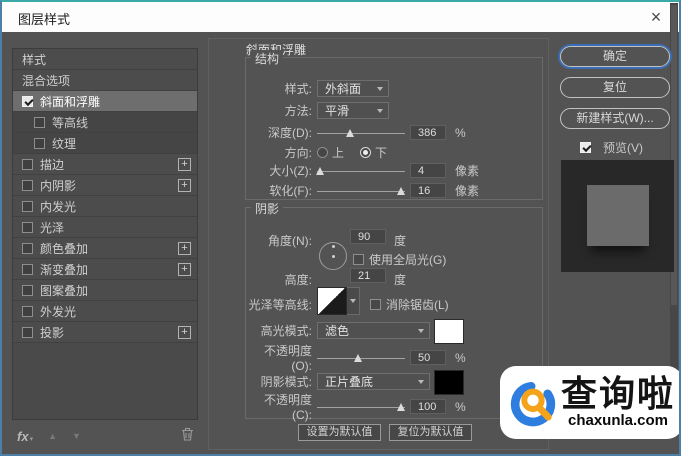 The width and height of the screenshot is (681, 456). I want to click on style-list-item: 样式, so click(105, 59).